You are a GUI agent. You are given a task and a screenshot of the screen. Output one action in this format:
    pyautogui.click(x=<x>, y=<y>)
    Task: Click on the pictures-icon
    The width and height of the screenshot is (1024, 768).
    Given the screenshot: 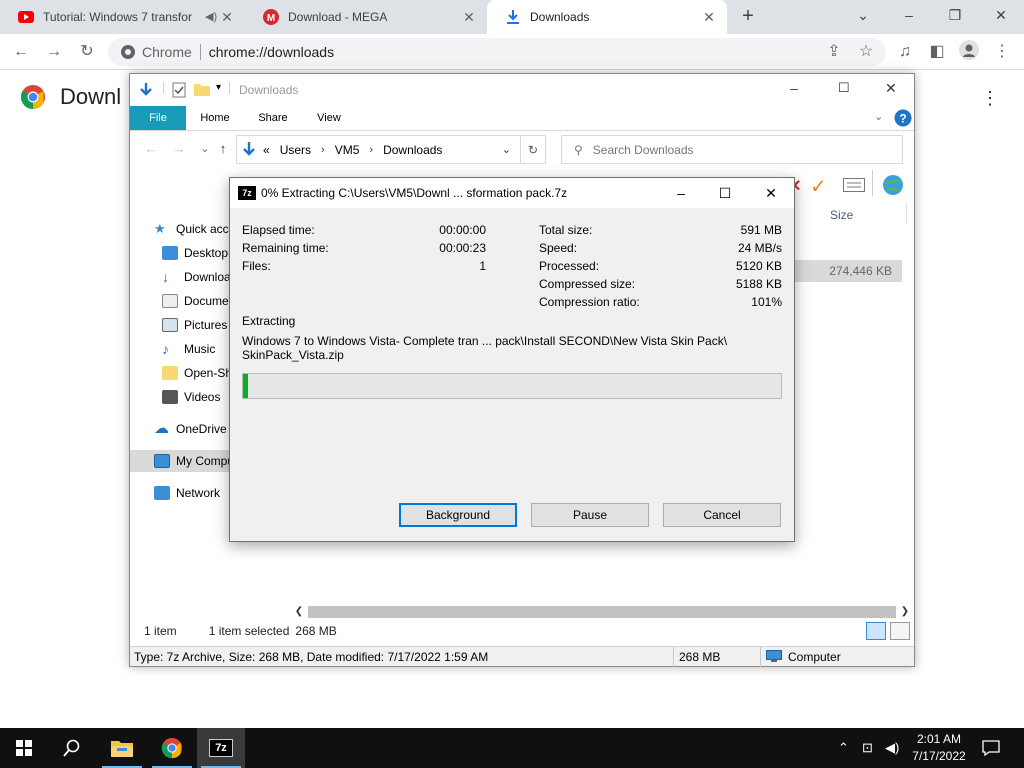 What is the action you would take?
    pyautogui.click(x=170, y=325)
    